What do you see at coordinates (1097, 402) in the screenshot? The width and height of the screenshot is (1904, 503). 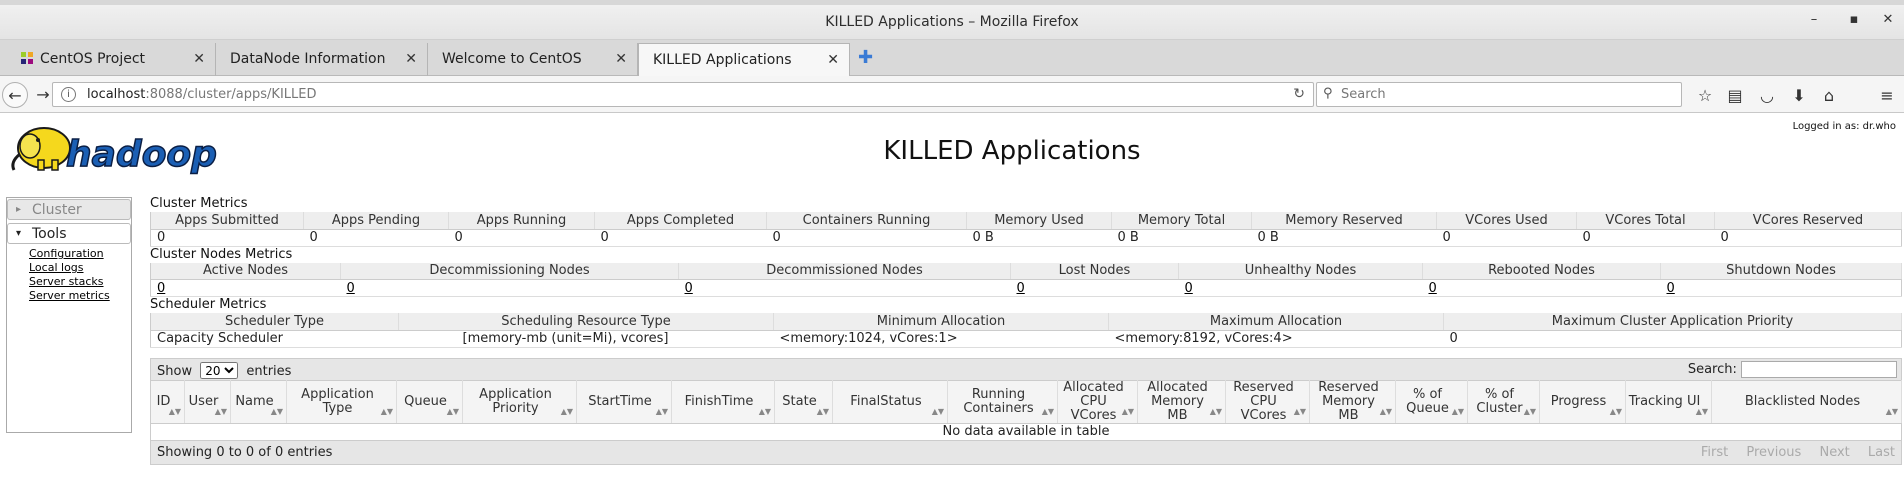 I see `column-header-allocated-cpu-vcores: Allocated CPU VCores ▲▼` at bounding box center [1097, 402].